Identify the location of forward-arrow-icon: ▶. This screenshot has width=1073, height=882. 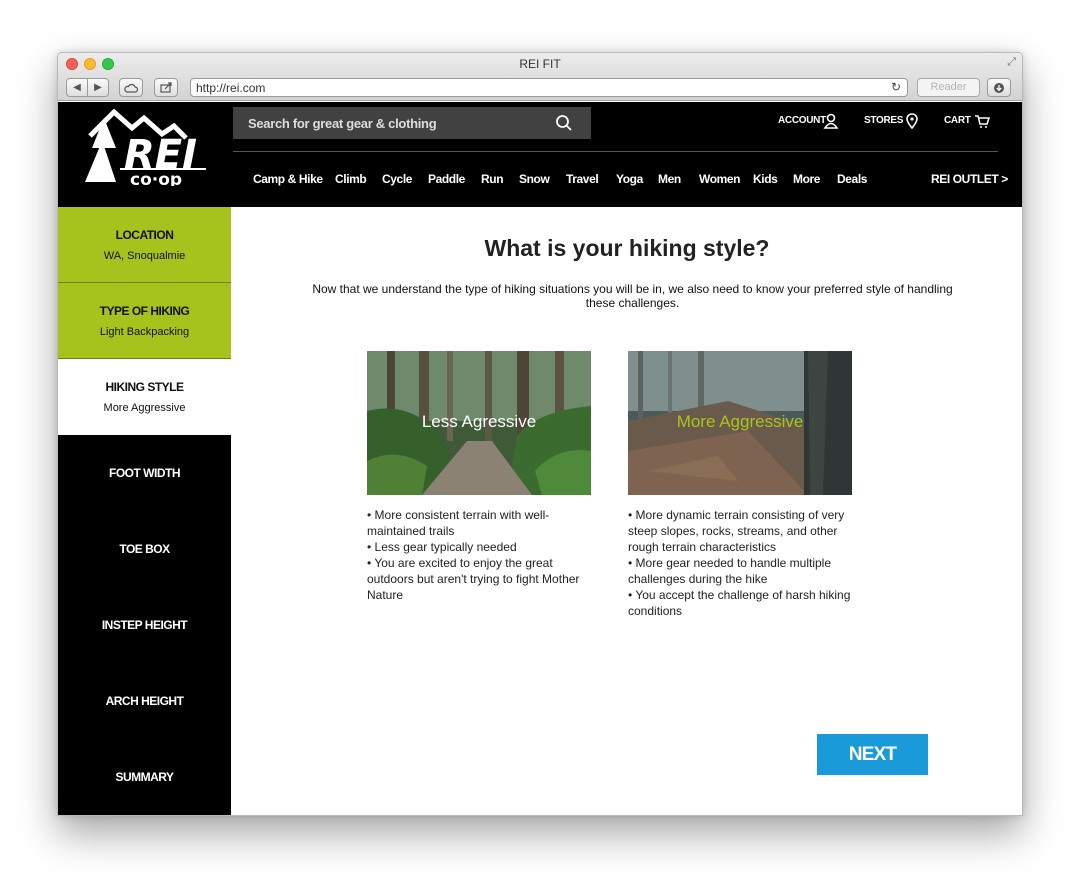
(98, 87).